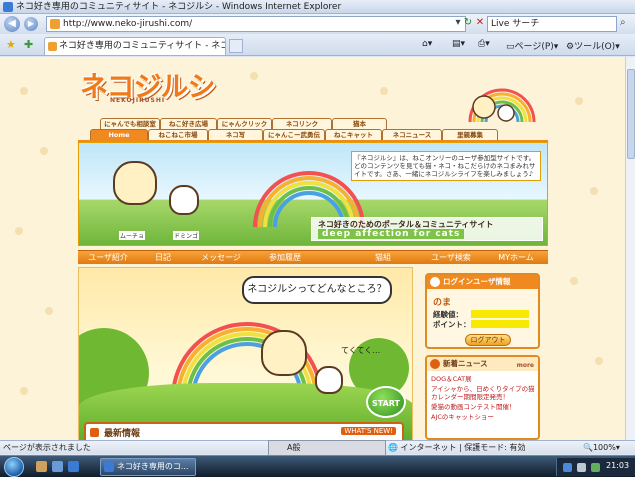 The image size is (635, 477). What do you see at coordinates (108, 258) in the screenshot?
I see `menu-user-intro: ユーザ紹介` at bounding box center [108, 258].